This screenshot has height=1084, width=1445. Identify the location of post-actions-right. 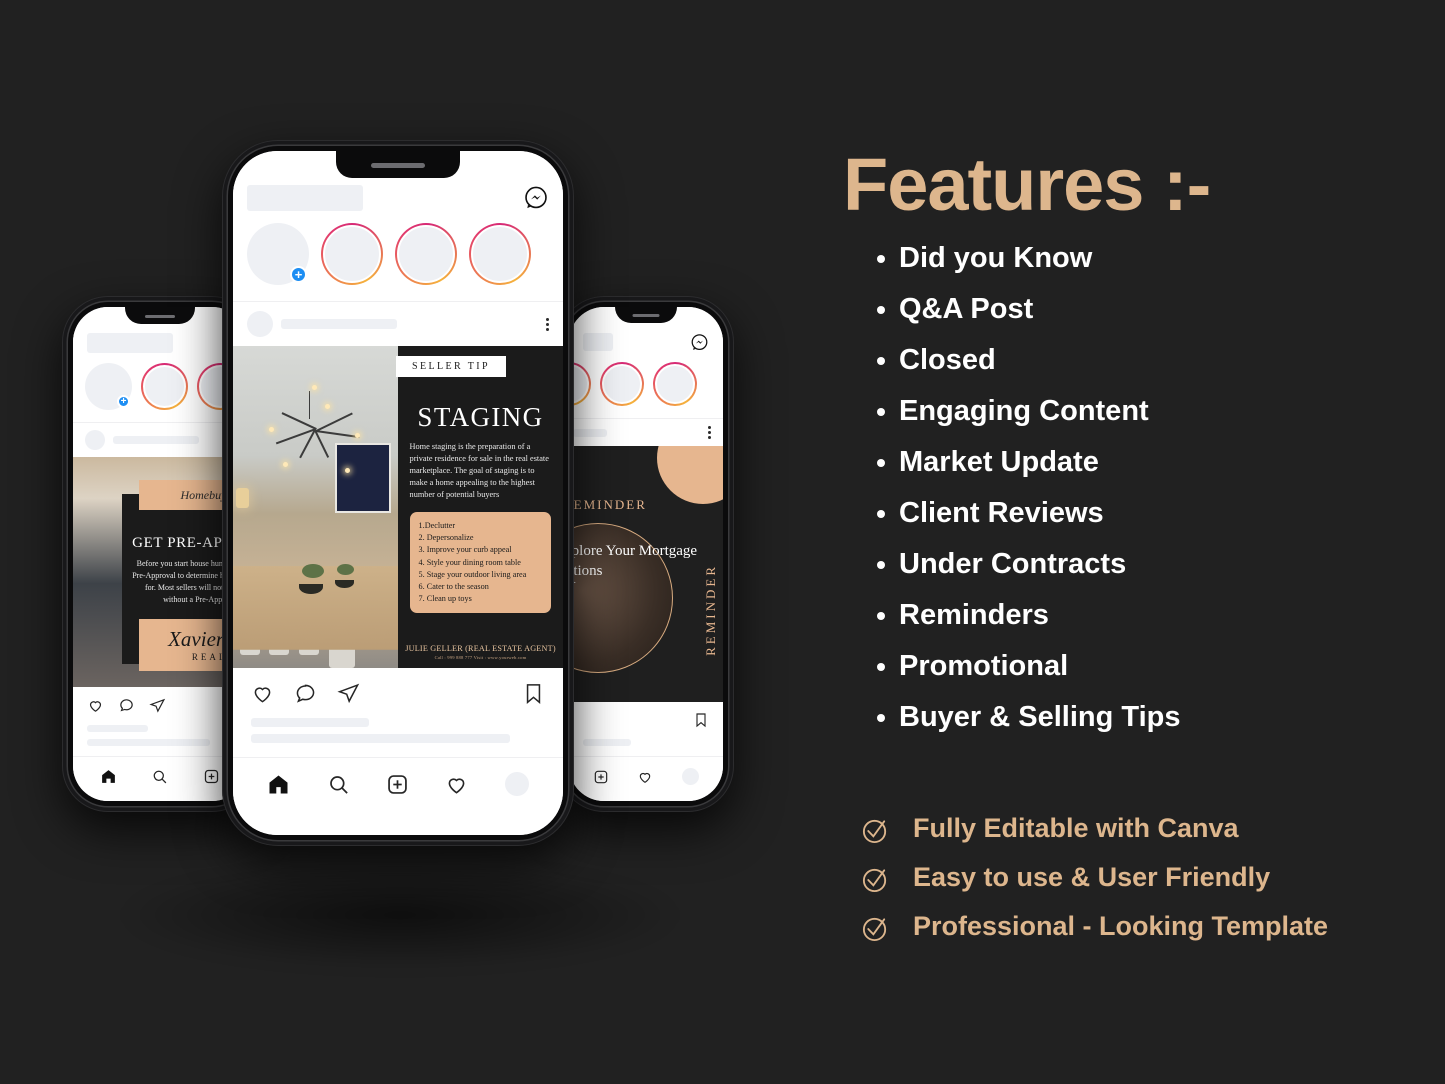
(646, 717).